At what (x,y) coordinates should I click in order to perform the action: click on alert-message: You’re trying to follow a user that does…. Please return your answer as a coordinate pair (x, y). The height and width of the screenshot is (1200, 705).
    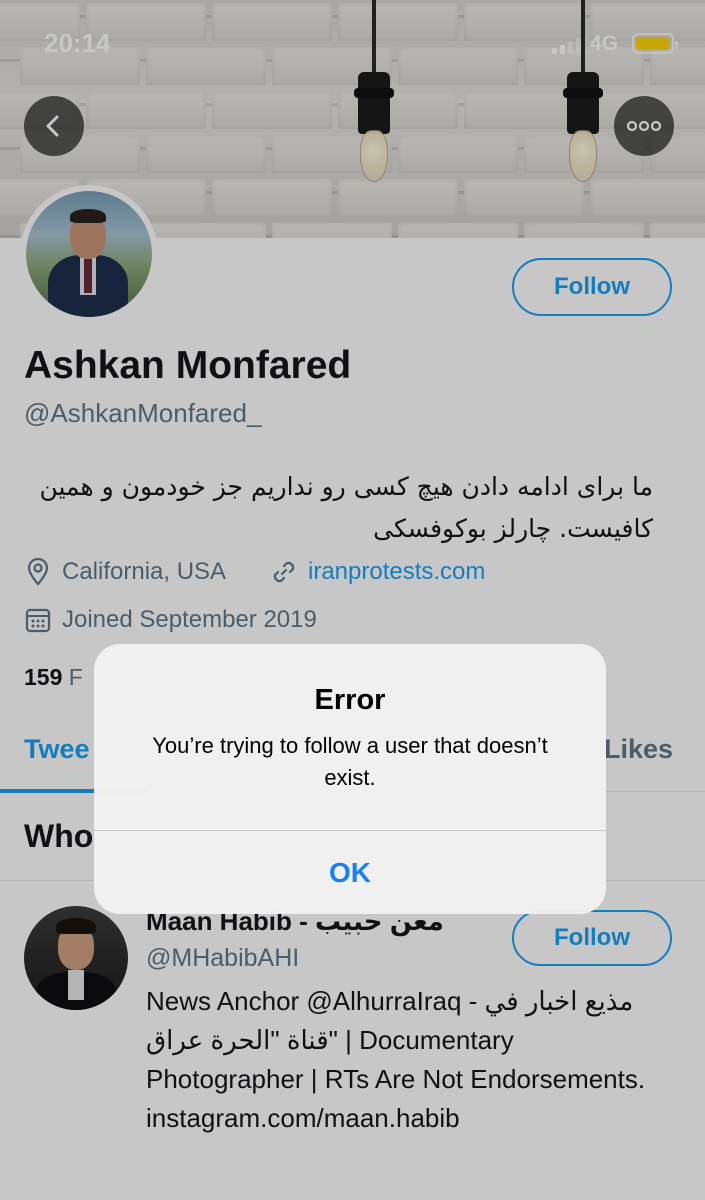
    Looking at the image, I should click on (350, 761).